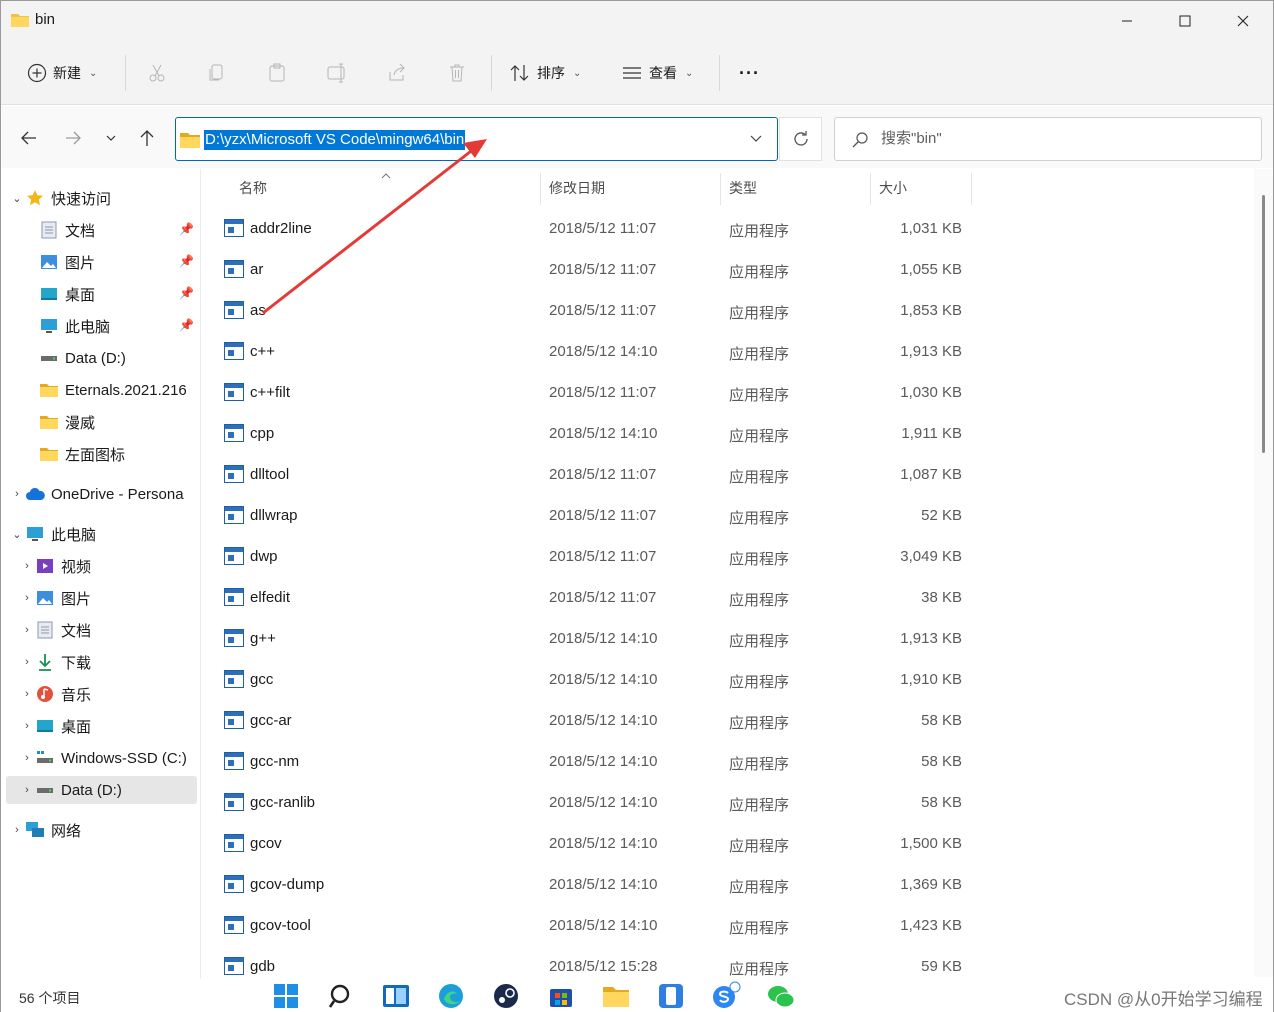  What do you see at coordinates (591, 230) in the screenshot?
I see `file-row: addr2line 2018/5/12 11:07 应用程序 1,031 KB` at bounding box center [591, 230].